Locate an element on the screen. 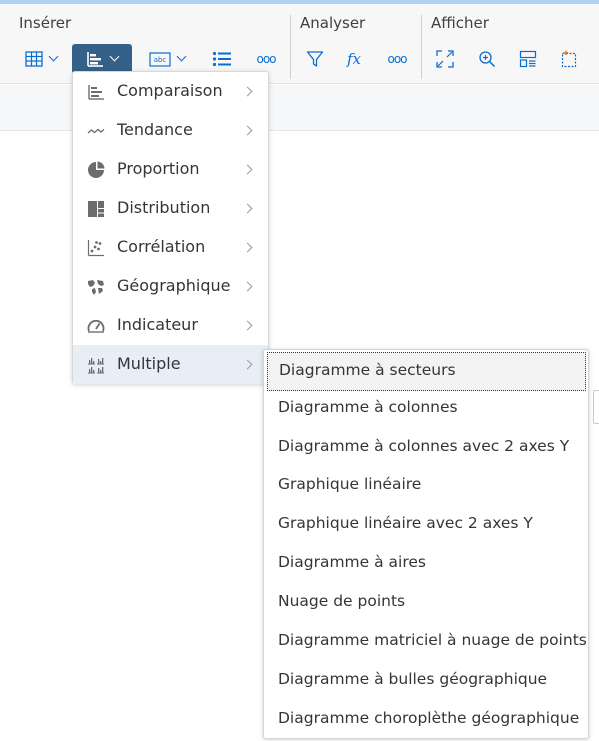 The height and width of the screenshot is (741, 599). submenu-item-label: Graphique linéaire is located at coordinates (350, 484).